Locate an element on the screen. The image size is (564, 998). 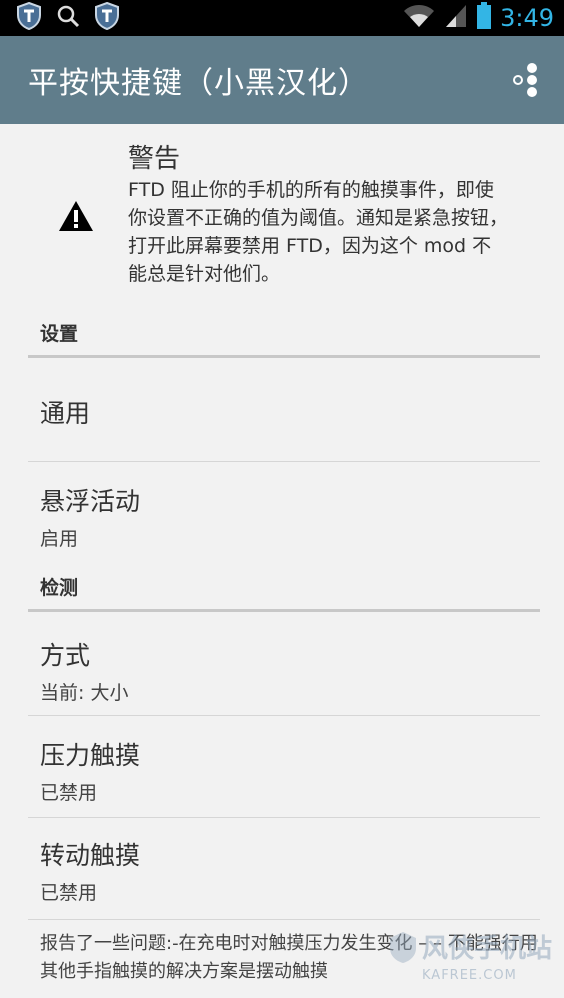
watermark-logo-icon is located at coordinates (403, 949).